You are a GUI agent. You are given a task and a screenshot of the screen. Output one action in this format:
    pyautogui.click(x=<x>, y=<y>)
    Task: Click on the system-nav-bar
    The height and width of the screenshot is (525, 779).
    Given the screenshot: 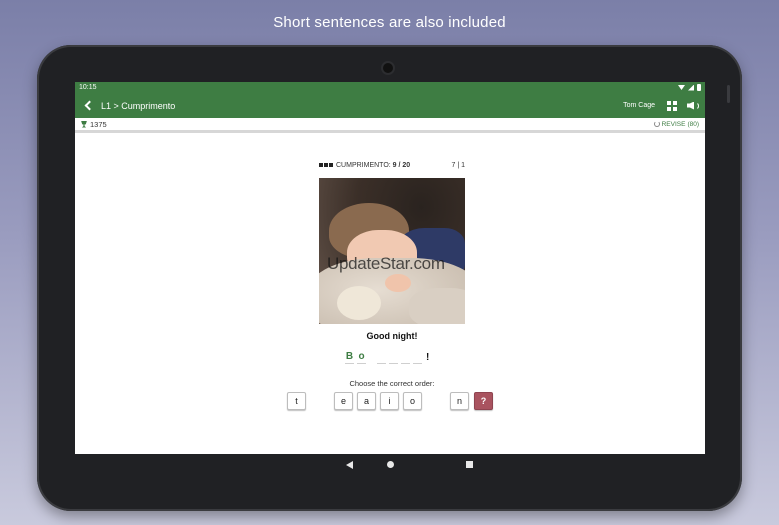 What is the action you would take?
    pyautogui.click(x=390, y=465)
    